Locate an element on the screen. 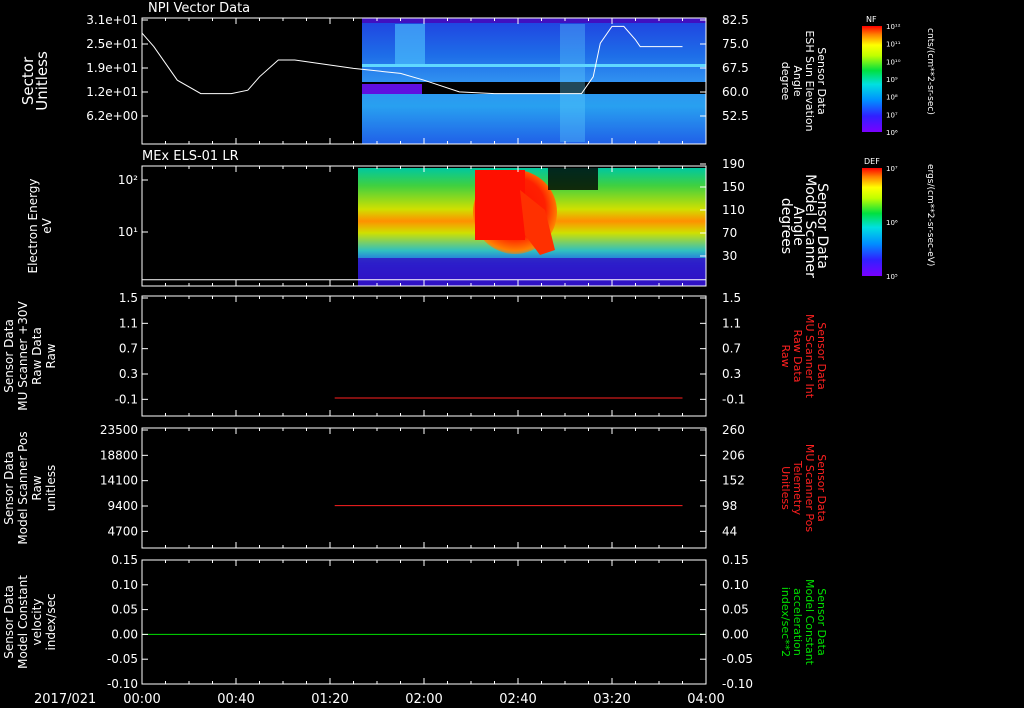  ytick-right-label: 1.5 is located at coordinates (731, 298).